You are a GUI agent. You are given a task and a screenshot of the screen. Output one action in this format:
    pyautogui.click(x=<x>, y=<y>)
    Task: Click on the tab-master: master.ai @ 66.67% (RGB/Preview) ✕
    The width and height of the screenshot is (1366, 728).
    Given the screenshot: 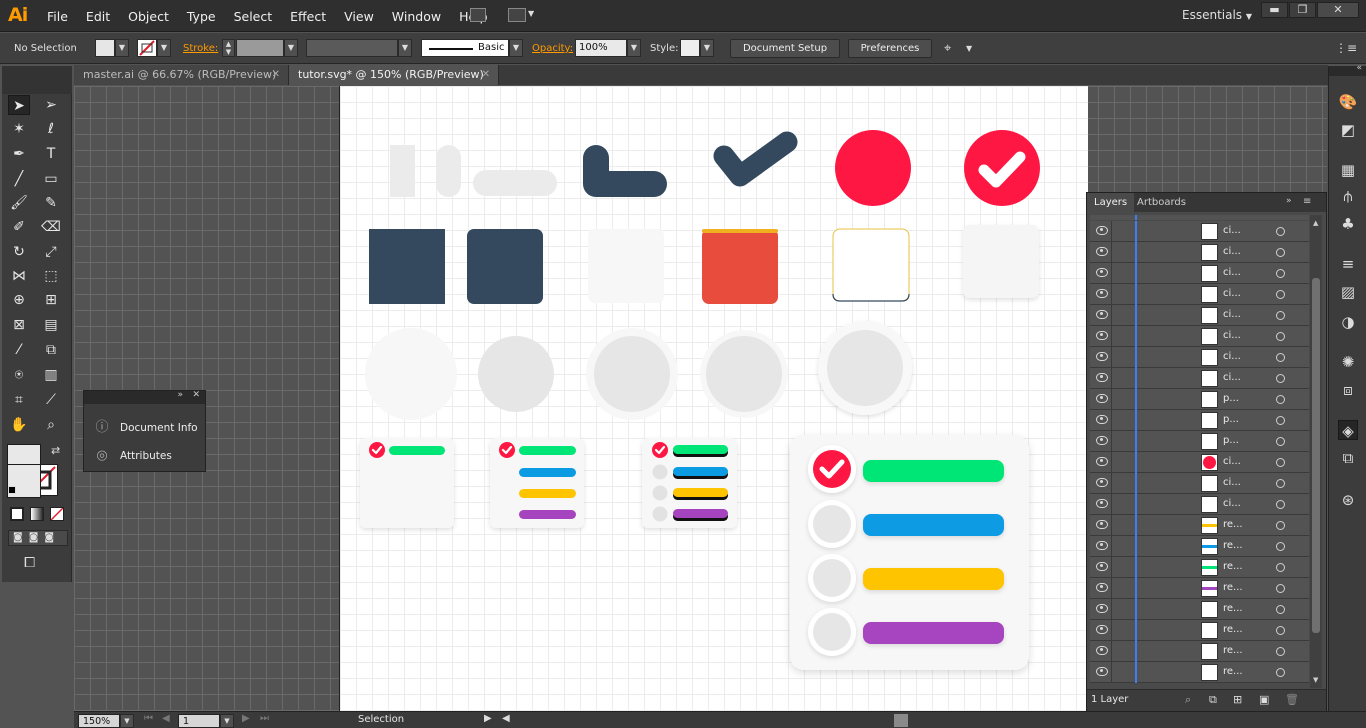 What is the action you would take?
    pyautogui.click(x=181, y=75)
    